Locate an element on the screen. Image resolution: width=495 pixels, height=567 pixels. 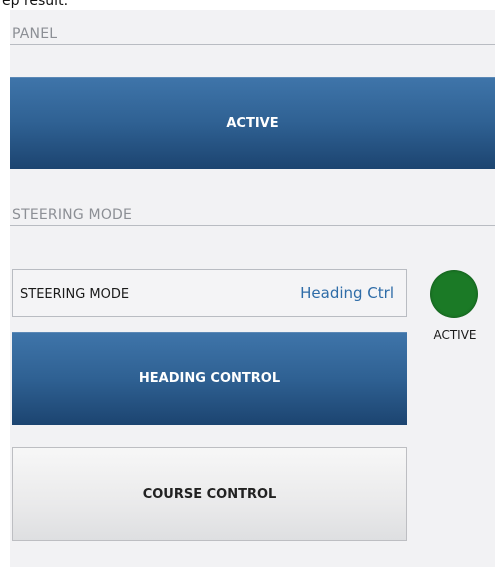
caption-strip: ep result: is located at coordinates (102, 5).